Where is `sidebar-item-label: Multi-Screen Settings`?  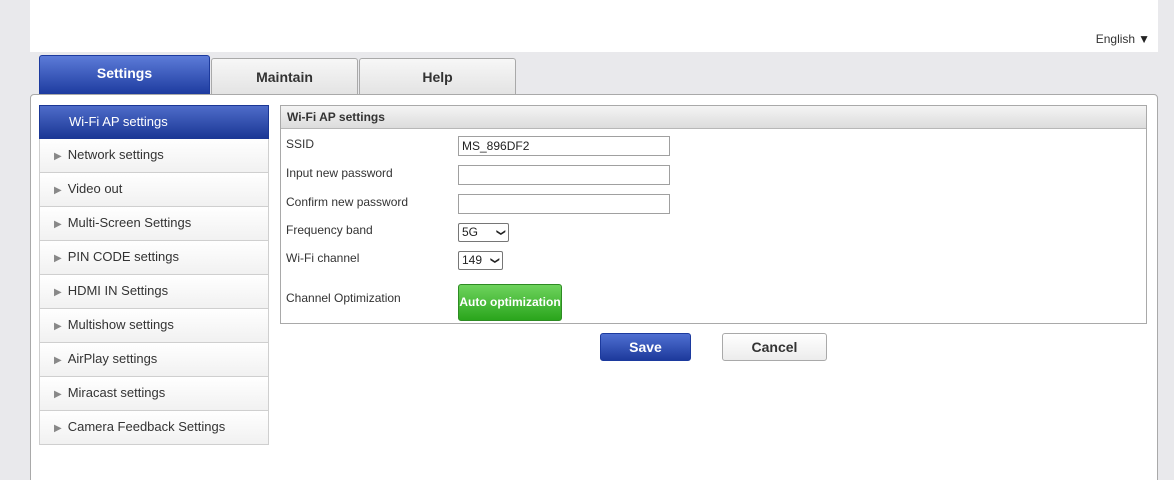
sidebar-item-label: Multi-Screen Settings is located at coordinates (129, 222).